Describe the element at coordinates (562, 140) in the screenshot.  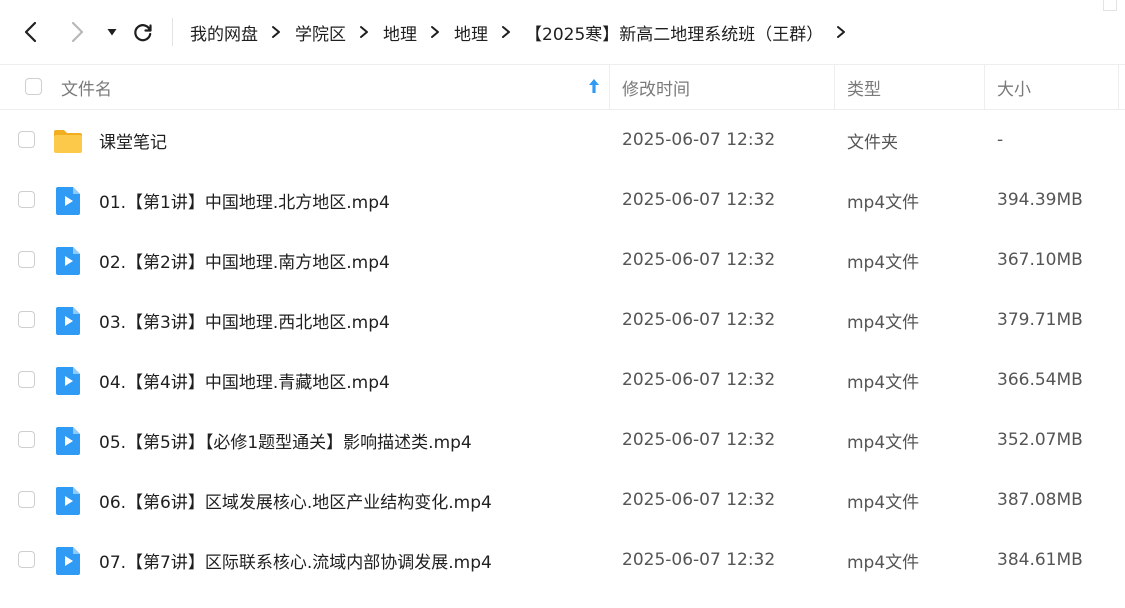
I see `file-row-folder: 课堂笔记 2025-06-07 12:32 文件夹 -` at that location.